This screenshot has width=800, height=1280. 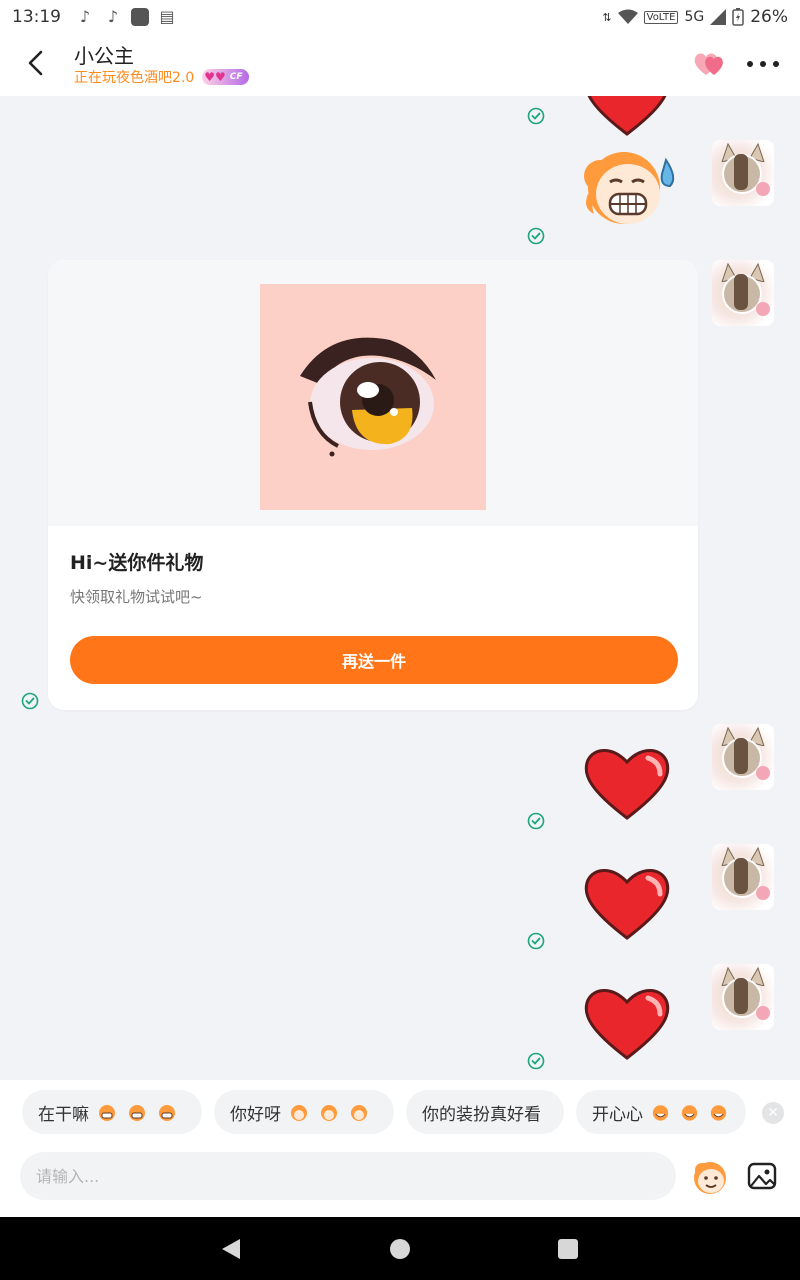 What do you see at coordinates (400, 1148) in the screenshot?
I see `composer-area: 在干嘛 你好呀 你的装扮真好看 开心心 ✕` at bounding box center [400, 1148].